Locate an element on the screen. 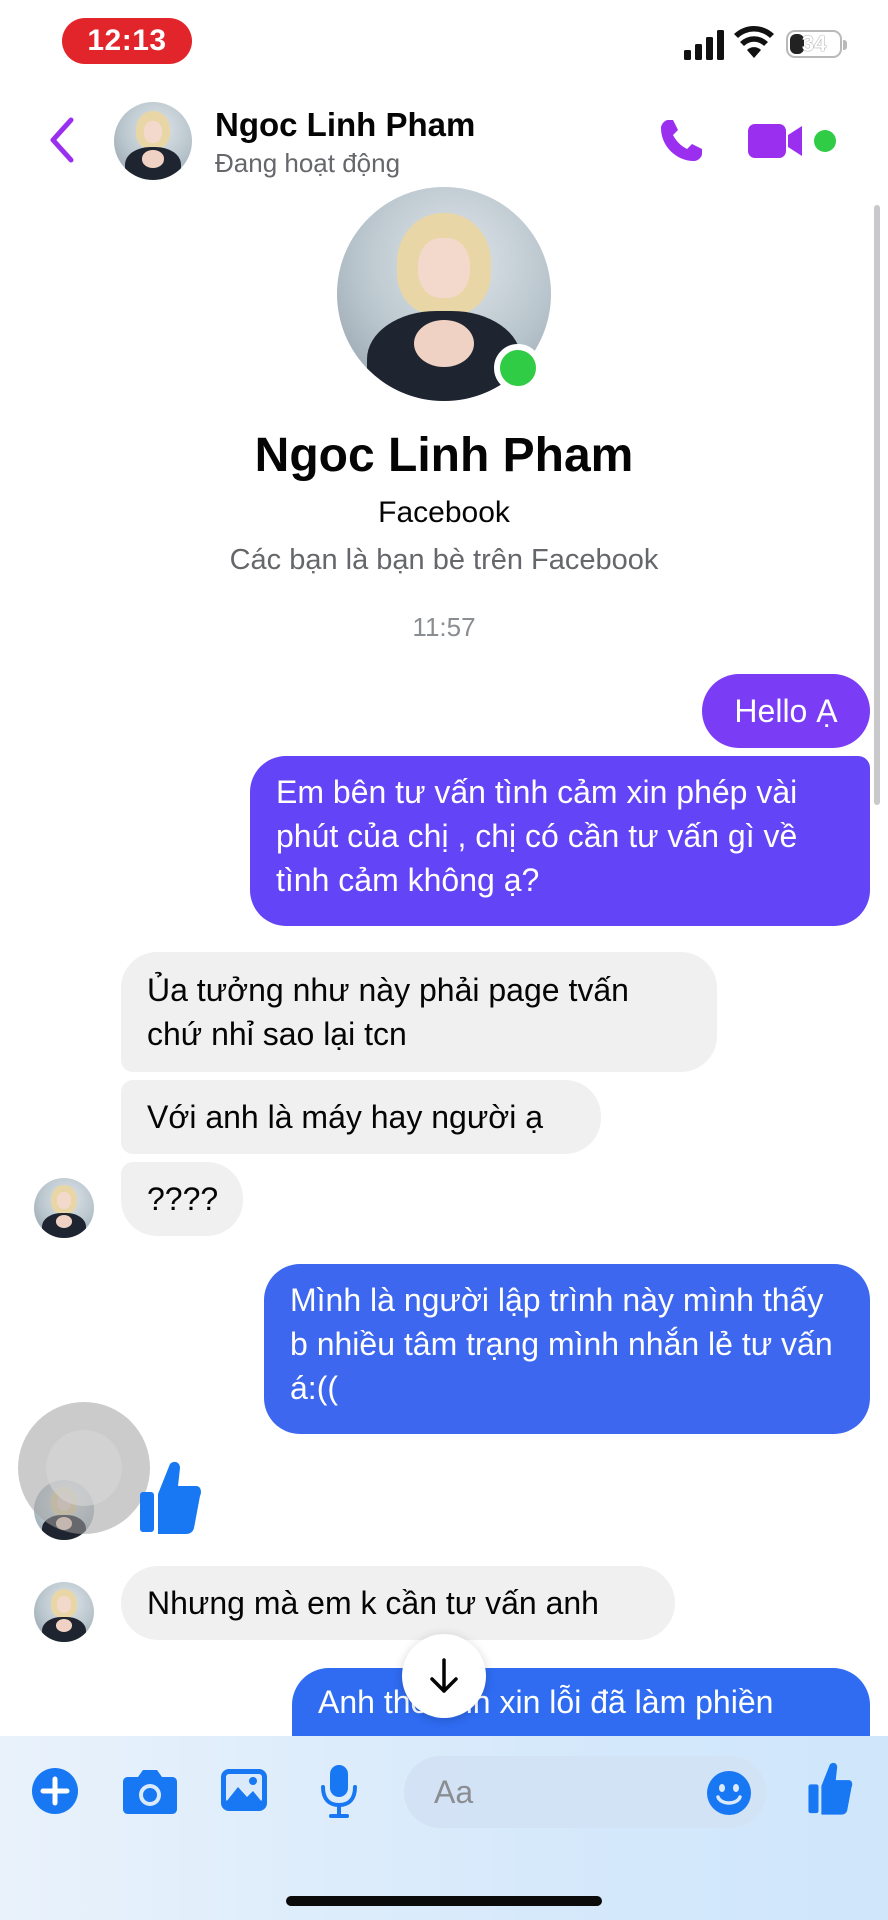 The height and width of the screenshot is (1920, 888). thread-timestamp: 11:57 is located at coordinates (444, 627).